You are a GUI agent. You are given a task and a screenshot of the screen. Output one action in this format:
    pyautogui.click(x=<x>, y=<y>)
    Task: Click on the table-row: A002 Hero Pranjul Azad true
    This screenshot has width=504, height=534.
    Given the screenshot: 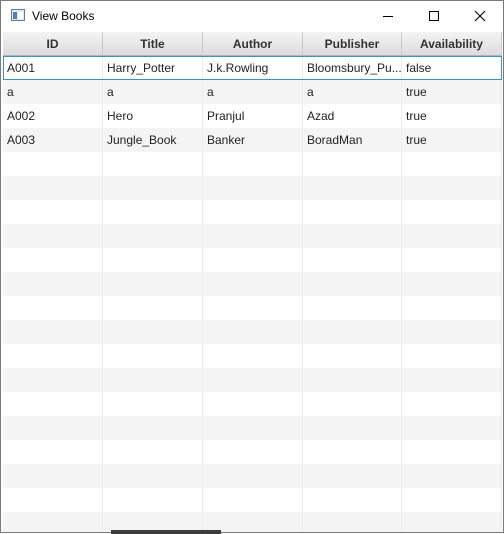 What is the action you would take?
    pyautogui.click(x=252, y=116)
    